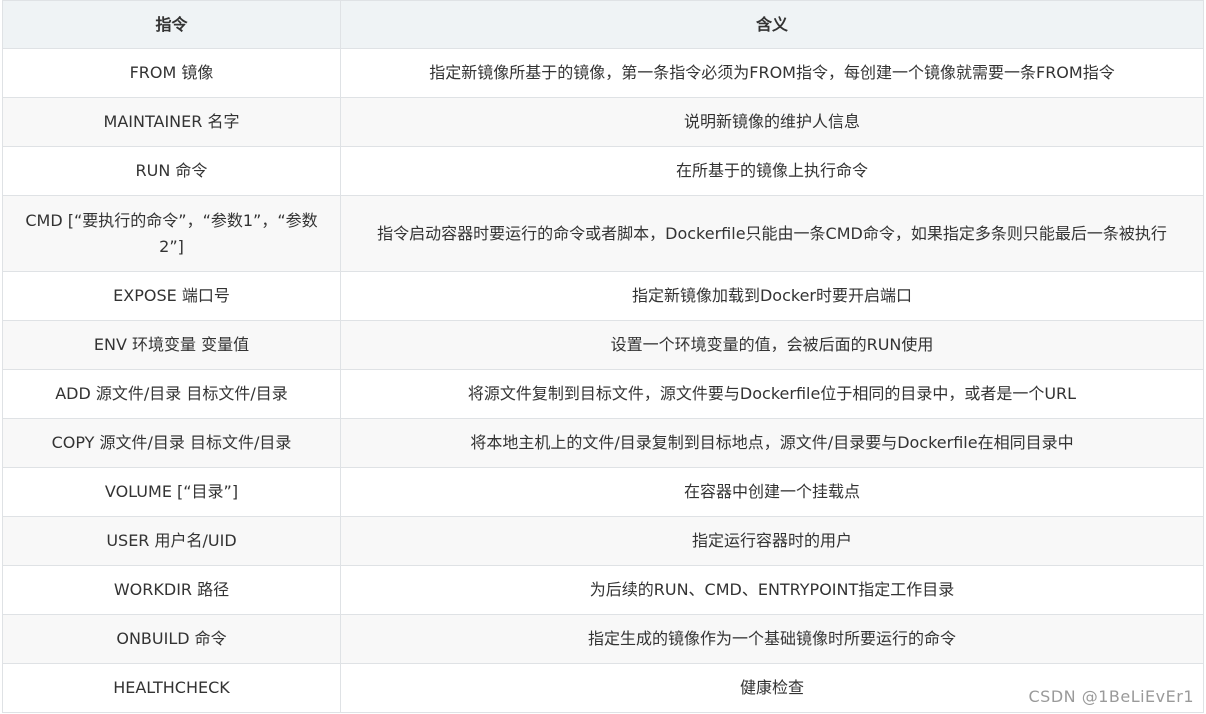 Image resolution: width=1206 pixels, height=714 pixels. What do you see at coordinates (772, 492) in the screenshot?
I see `meaning-cell: 在容器中创建一个挂载点` at bounding box center [772, 492].